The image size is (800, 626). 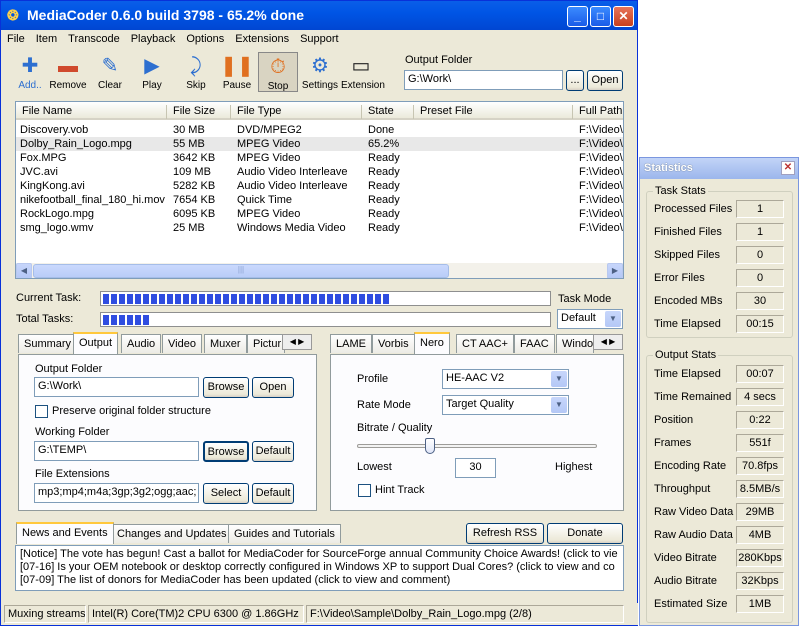 I want to click on file-extensions-field: mp3;mp4;m4a;3gp;3g2;ogg;aac;, so click(x=116, y=493).